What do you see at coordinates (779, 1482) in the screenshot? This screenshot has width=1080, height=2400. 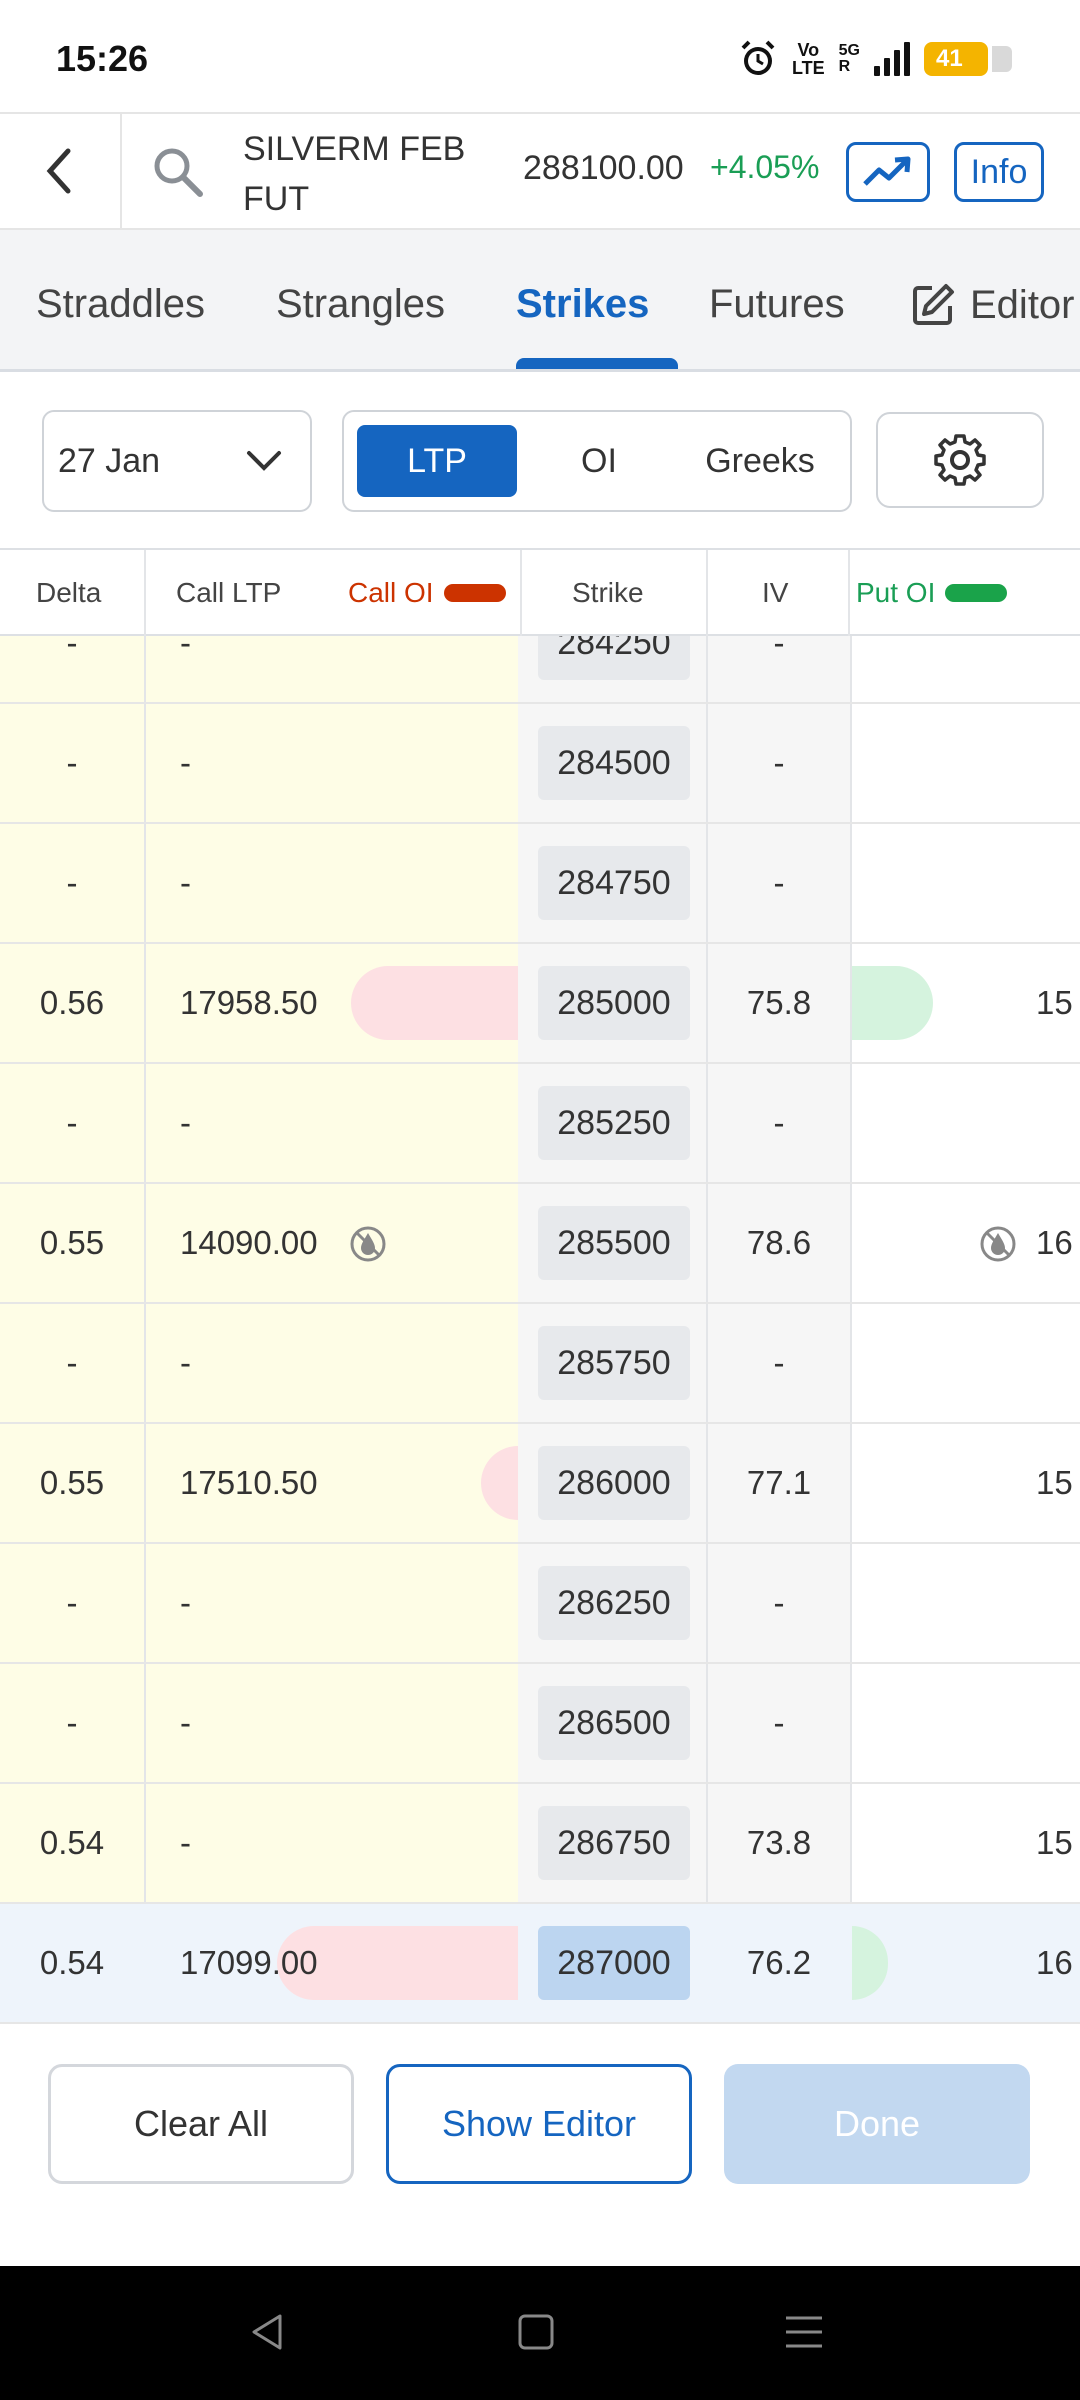 I see `iv-cell: 77.1` at bounding box center [779, 1482].